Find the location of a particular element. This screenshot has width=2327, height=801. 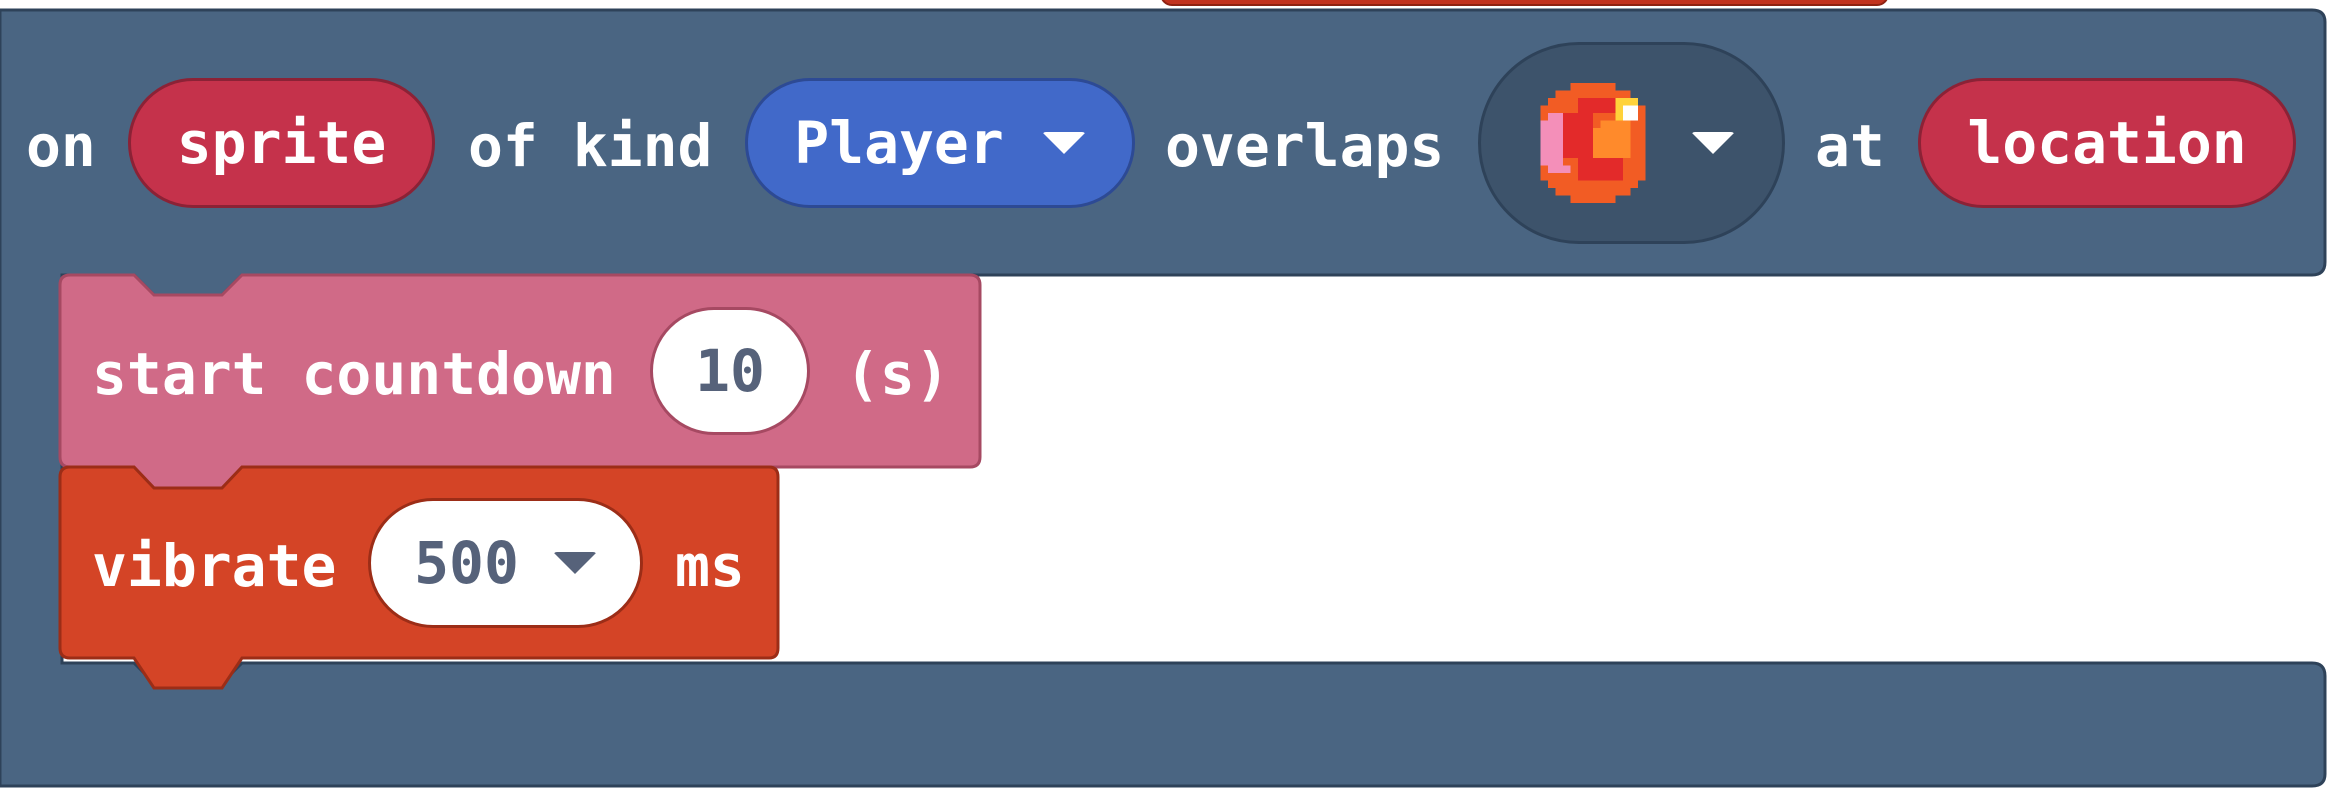

vibrate-duration-dropdown: 500 is located at coordinates (505, 563).